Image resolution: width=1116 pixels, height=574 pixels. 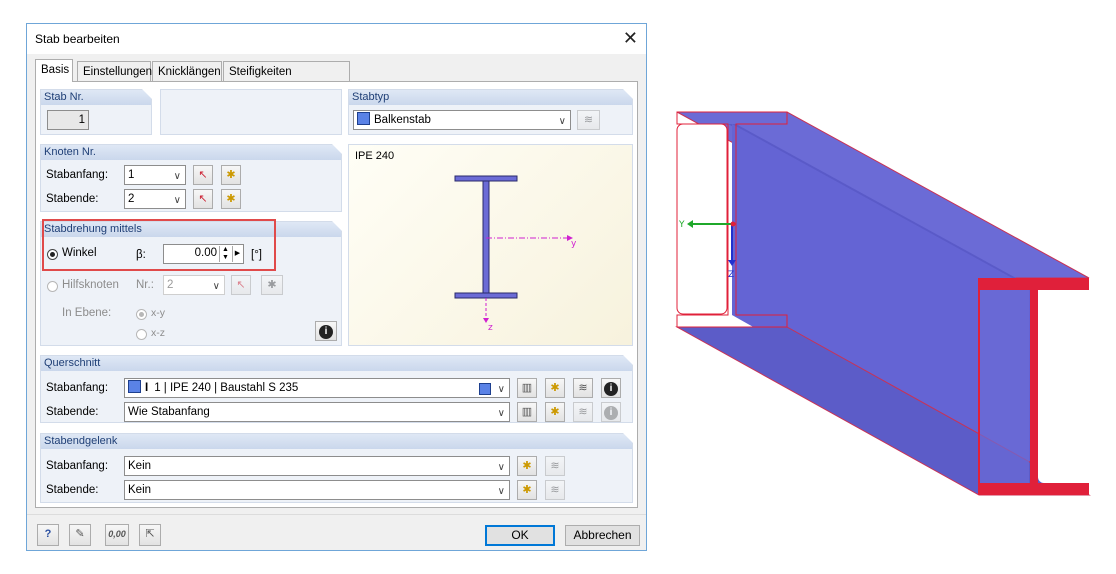 What do you see at coordinates (602, 535) in the screenshot?
I see `cancel-button: Abbrechen` at bounding box center [602, 535].